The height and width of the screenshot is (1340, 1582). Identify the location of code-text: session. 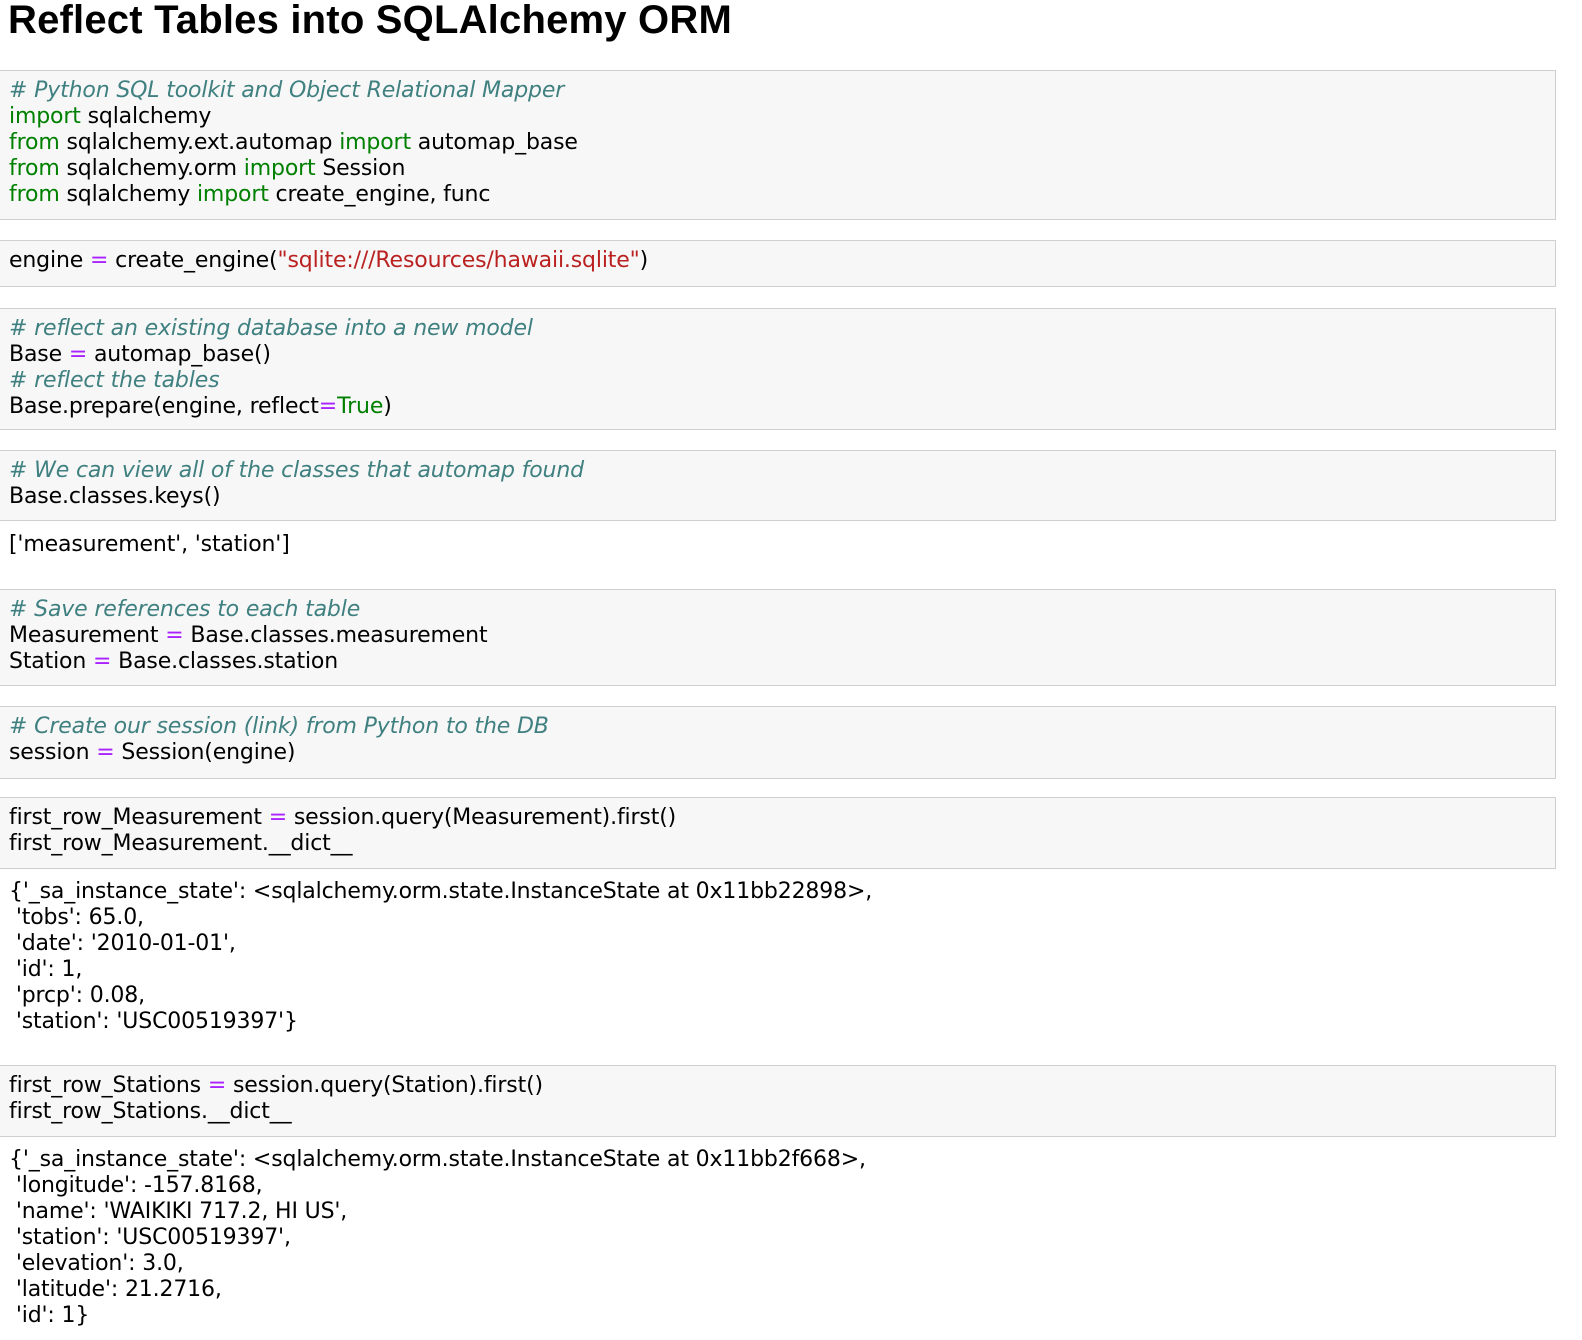
(53, 752).